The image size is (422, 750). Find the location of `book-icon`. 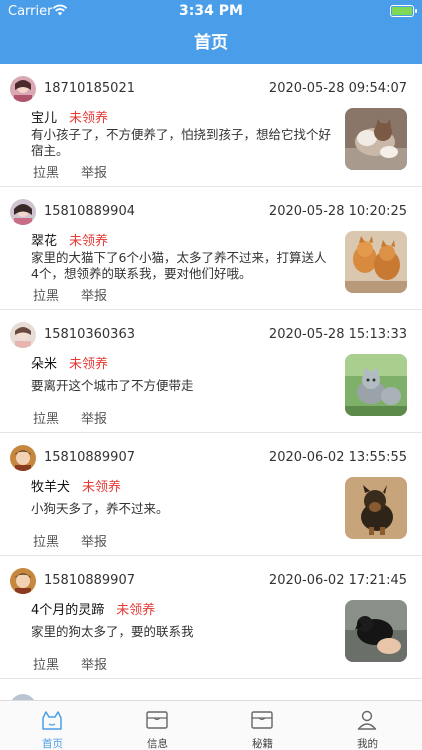

book-icon is located at coordinates (262, 720).